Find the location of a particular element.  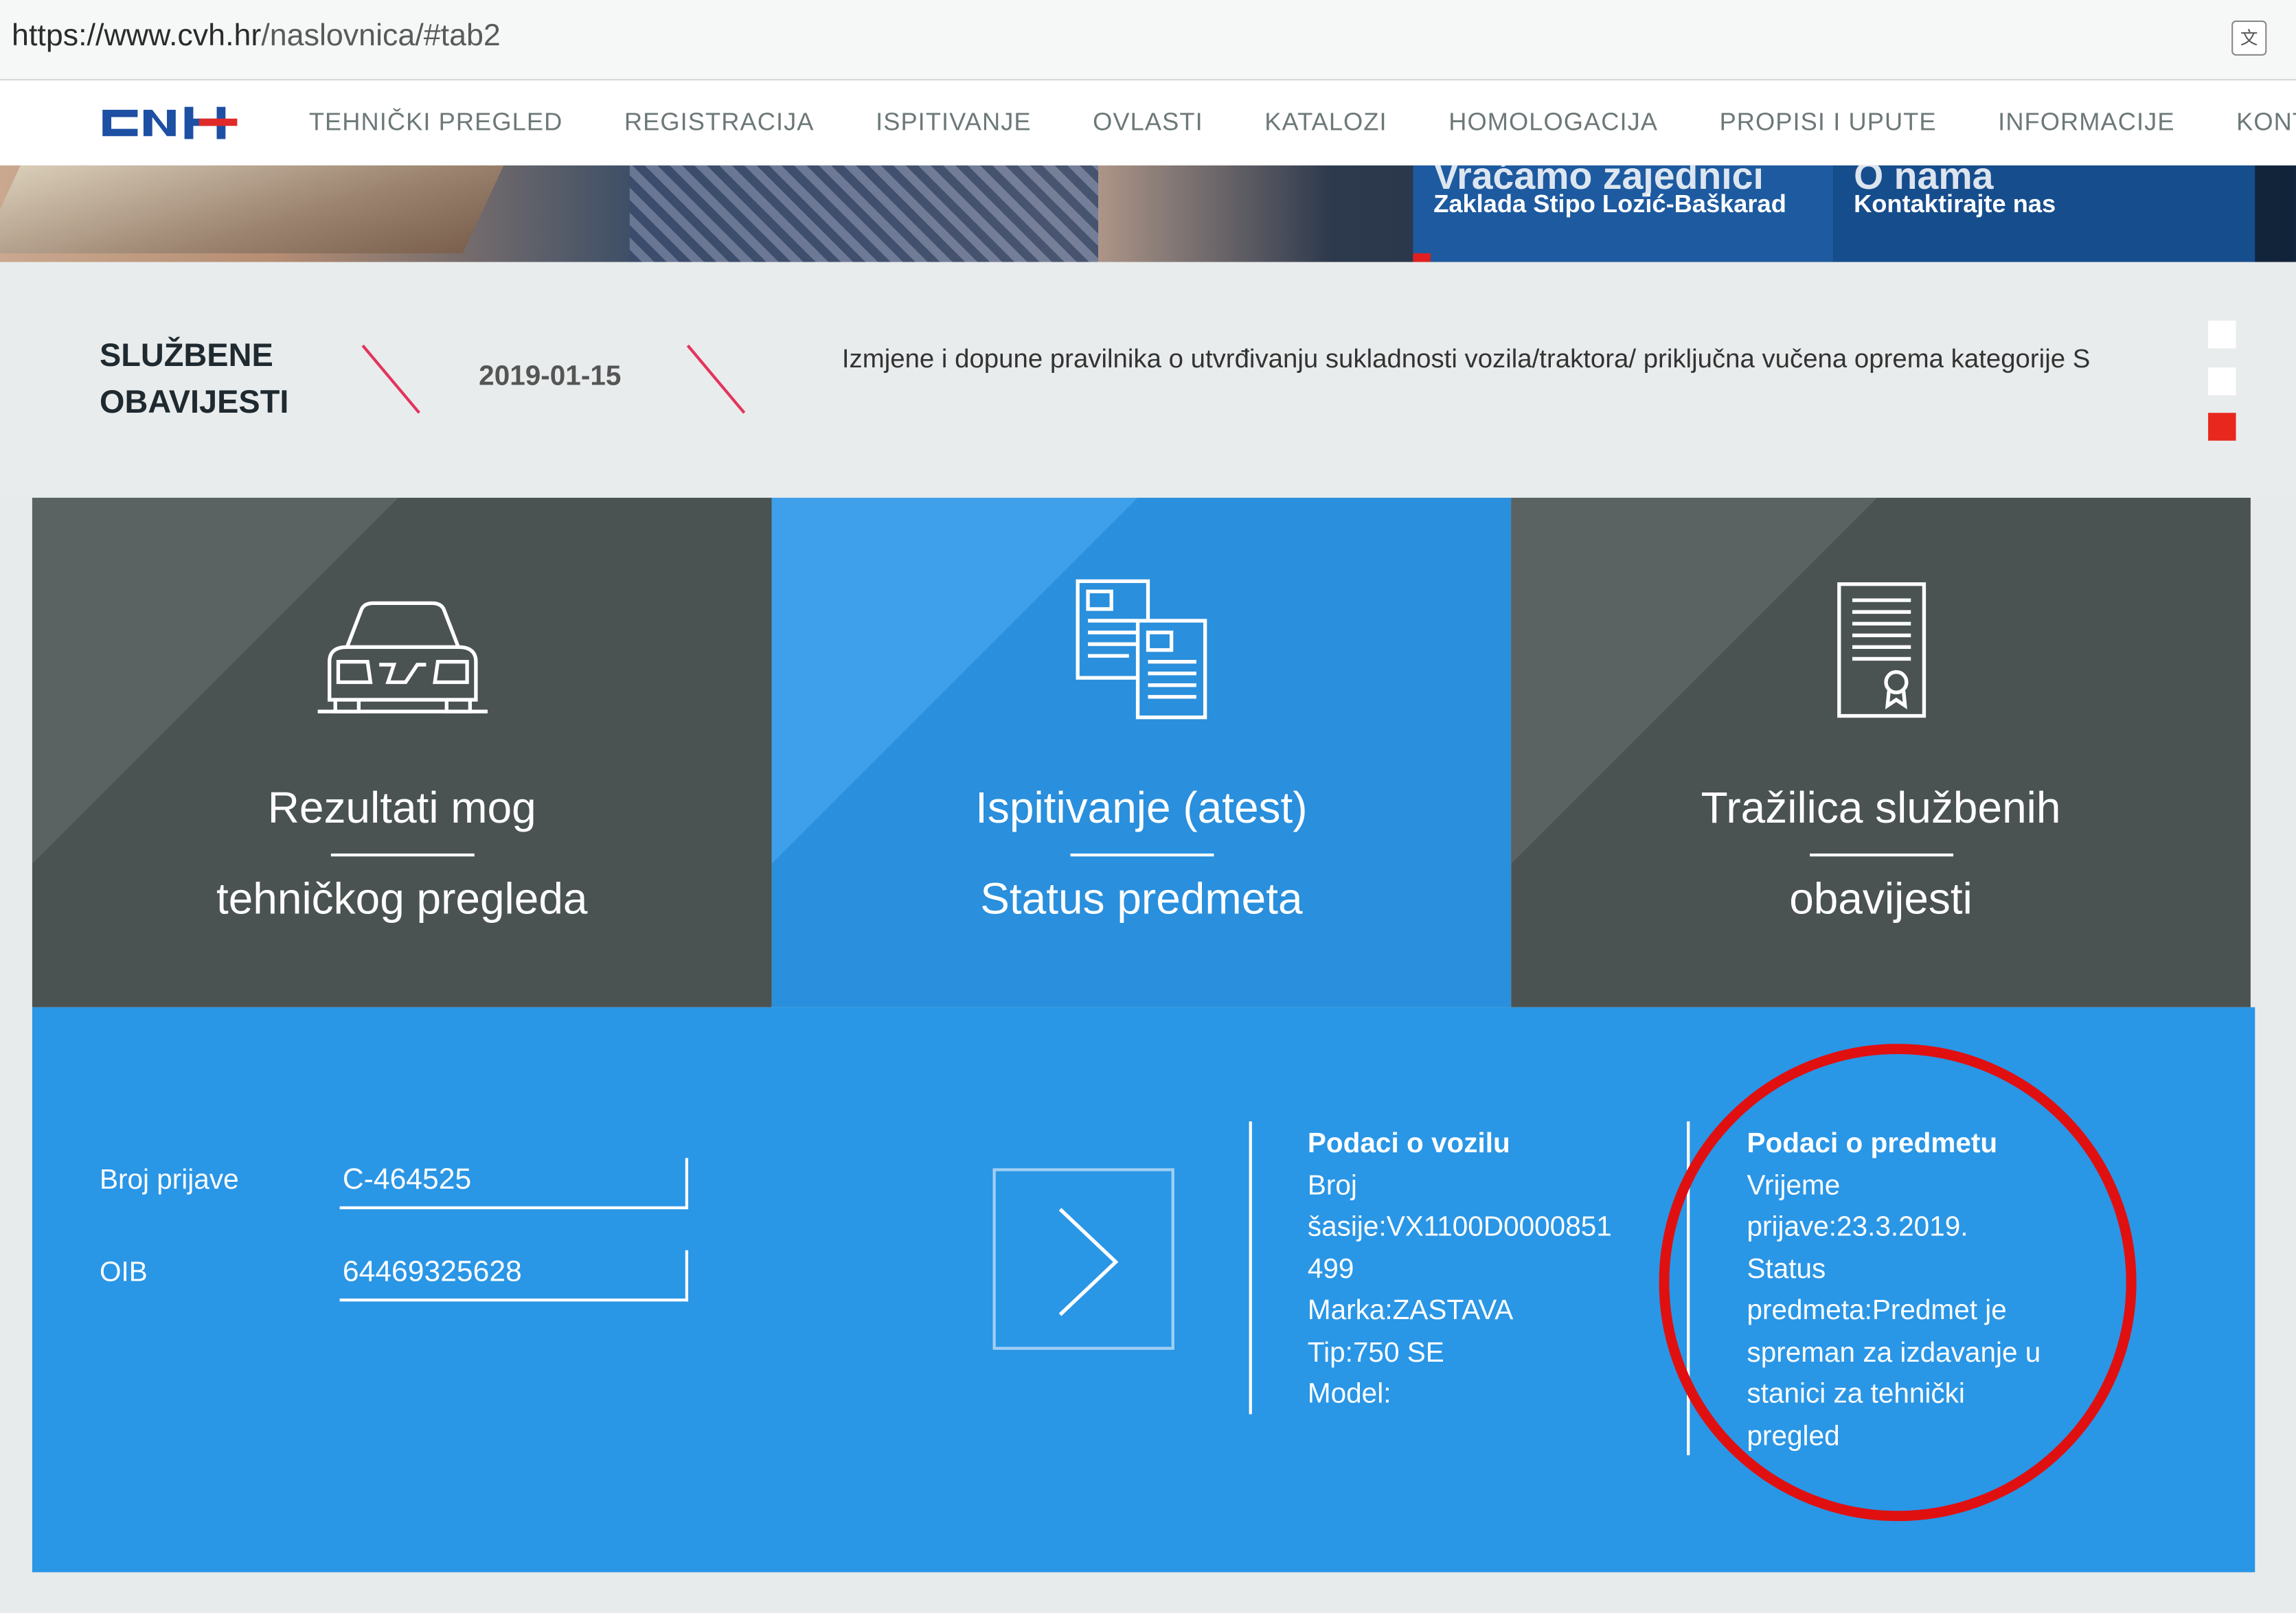

url-host: https://www.cvh.hr is located at coordinates (137, 36).